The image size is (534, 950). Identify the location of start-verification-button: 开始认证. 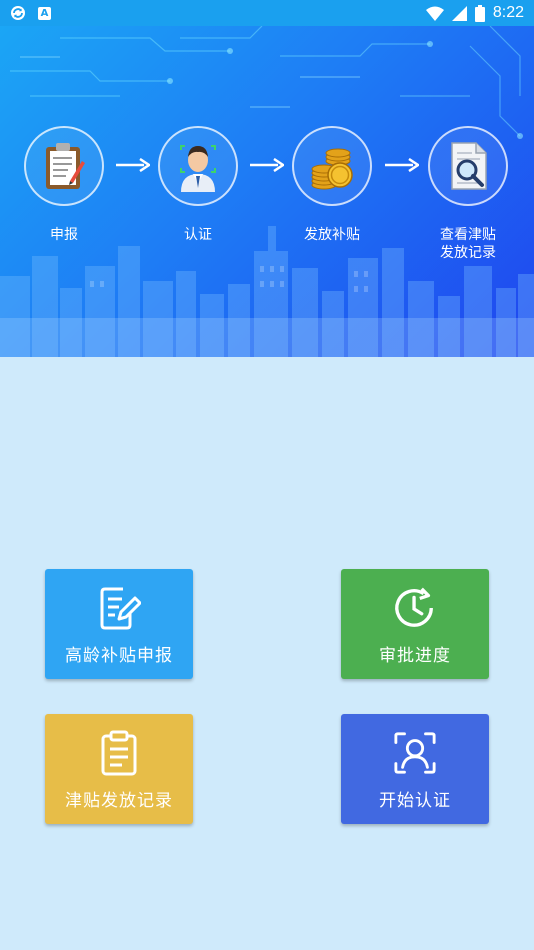
(415, 769).